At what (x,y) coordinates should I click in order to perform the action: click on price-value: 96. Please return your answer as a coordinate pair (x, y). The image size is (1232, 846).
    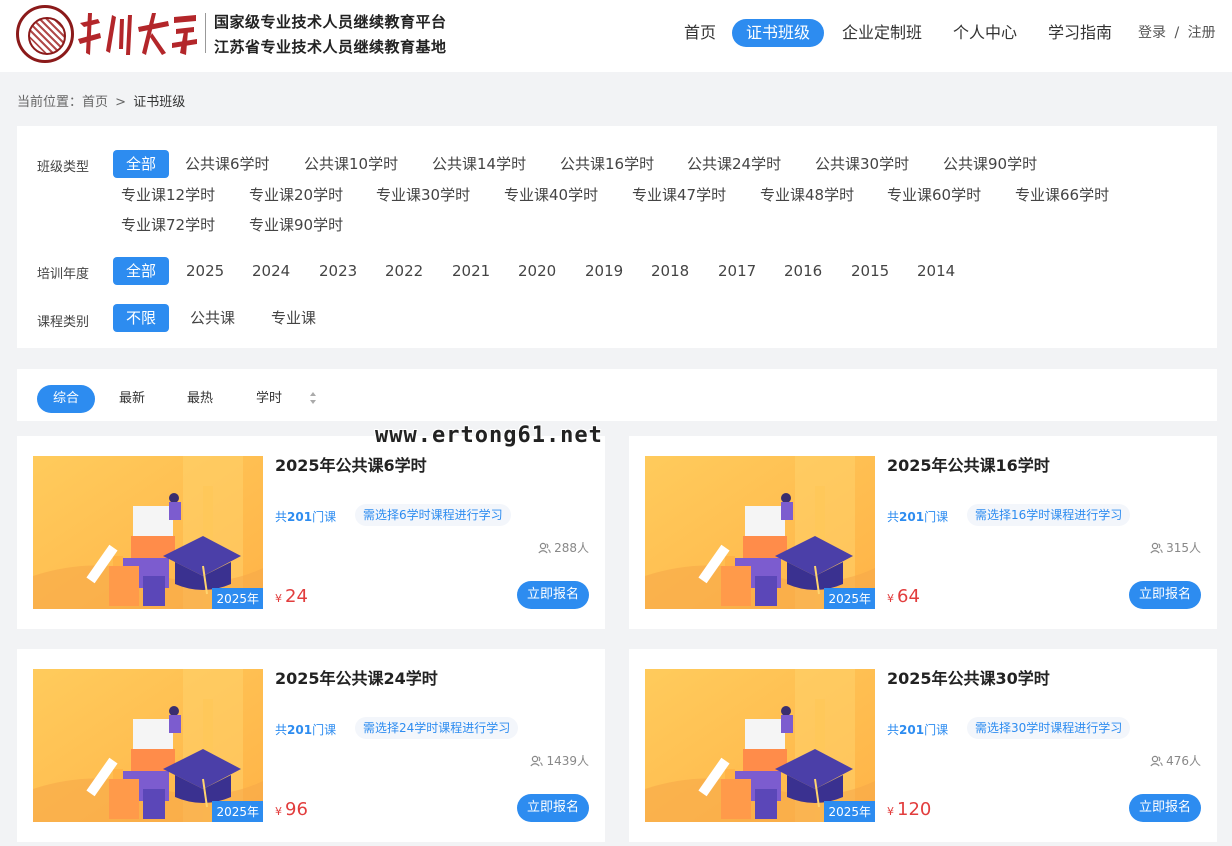
    Looking at the image, I should click on (296, 809).